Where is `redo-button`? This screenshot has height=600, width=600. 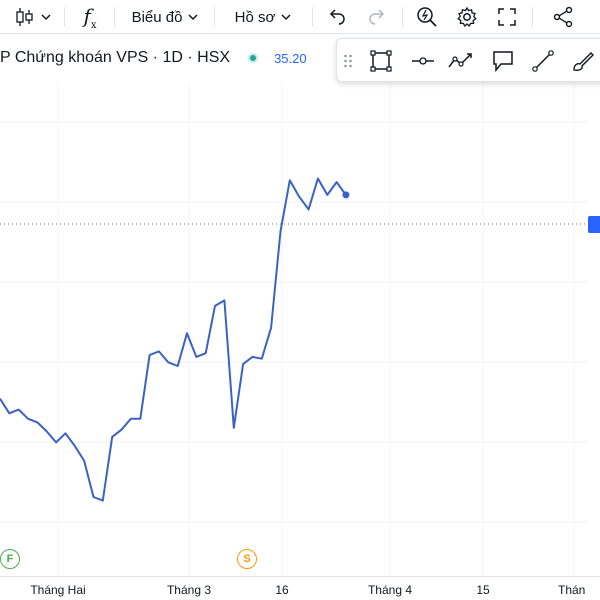
redo-button is located at coordinates (377, 17).